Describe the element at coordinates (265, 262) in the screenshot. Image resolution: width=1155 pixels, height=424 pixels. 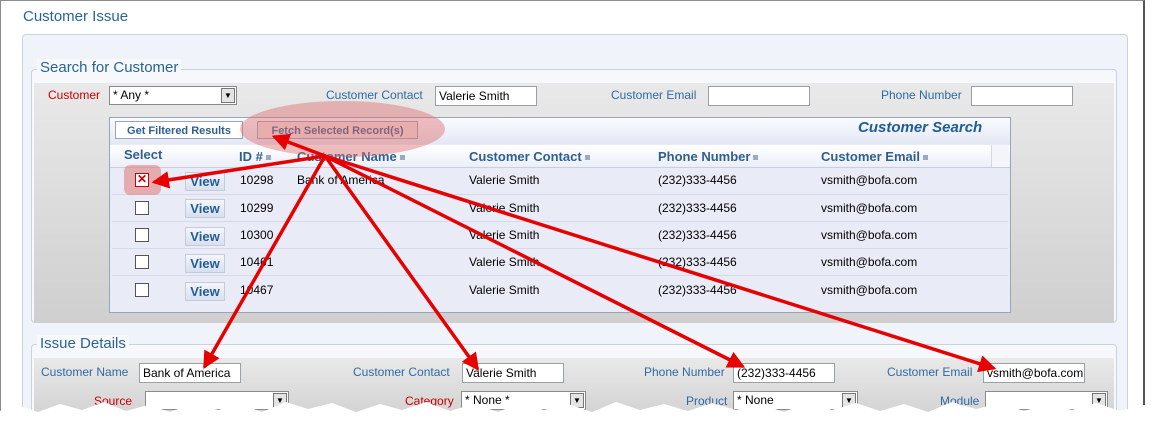
I see `arrow-to-customer-name` at that location.